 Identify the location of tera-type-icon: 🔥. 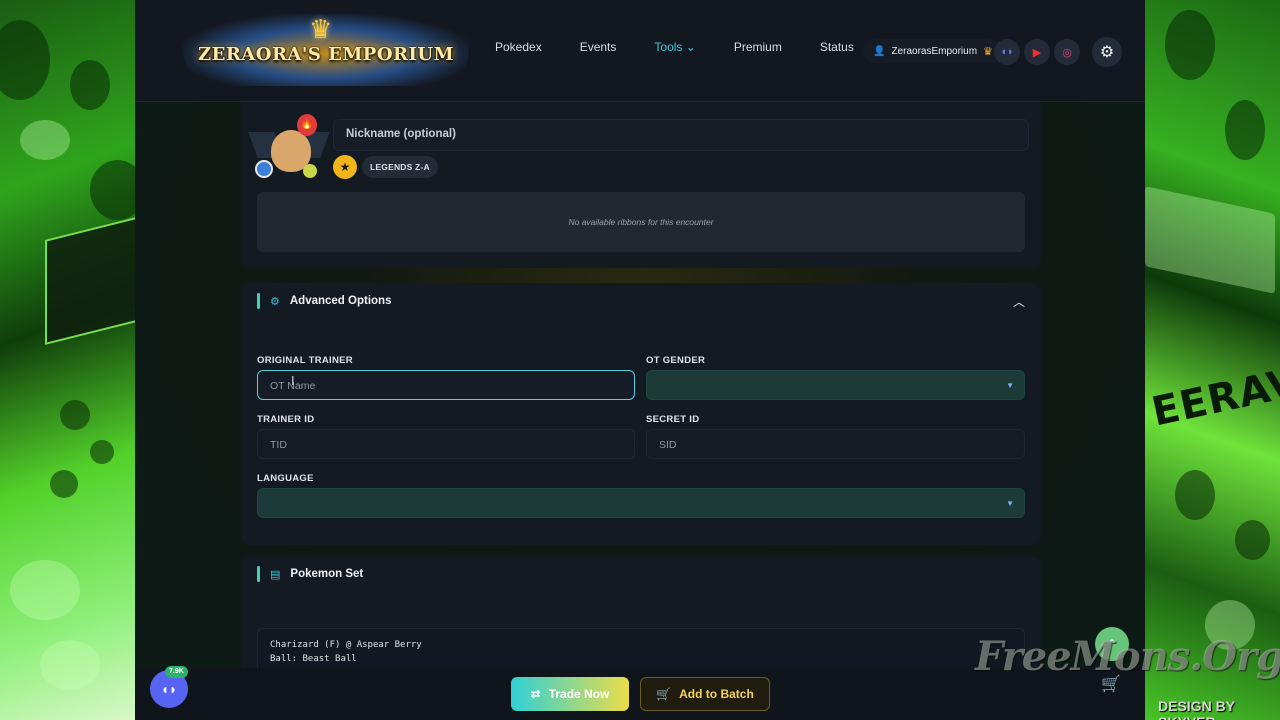
(307, 125).